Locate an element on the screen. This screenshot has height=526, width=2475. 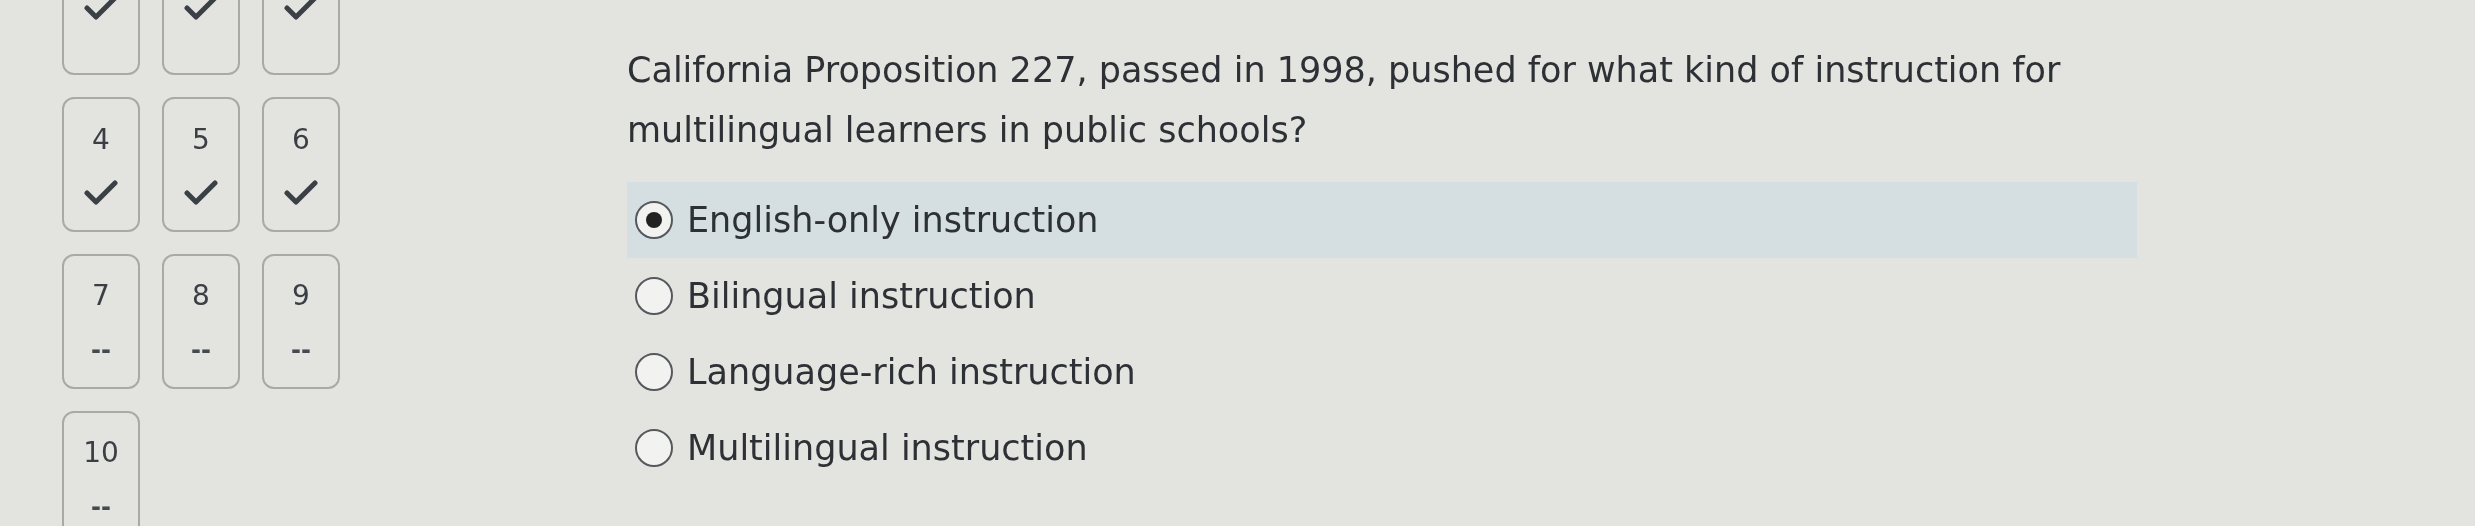
question-number: 10 is located at coordinates (101, 453).